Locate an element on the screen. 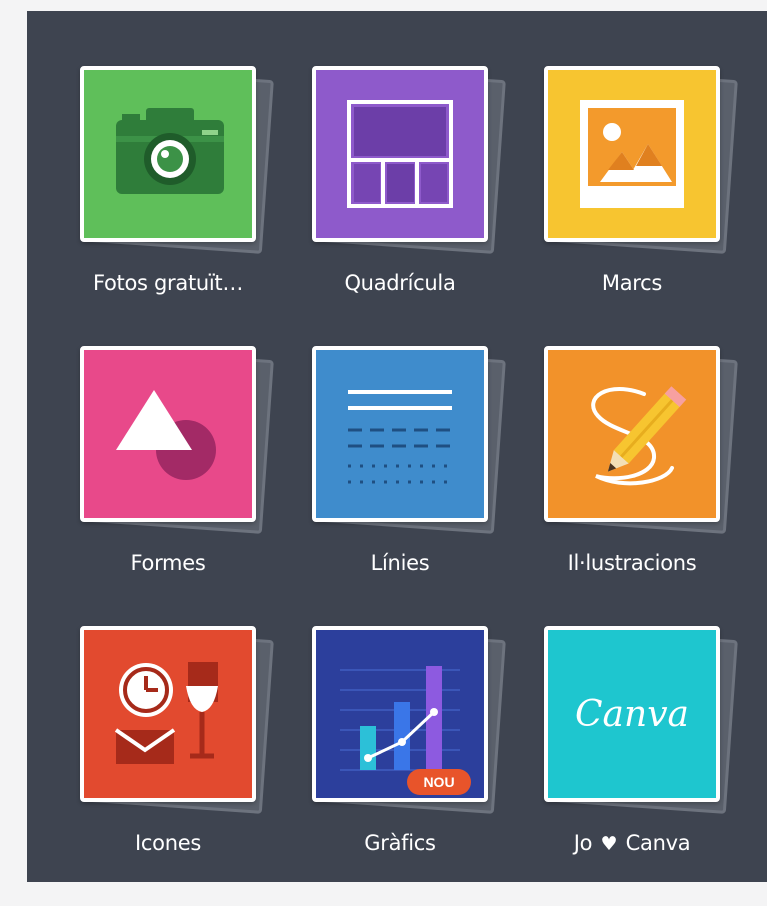 The width and height of the screenshot is (767, 906). camera-icon is located at coordinates (168, 154).